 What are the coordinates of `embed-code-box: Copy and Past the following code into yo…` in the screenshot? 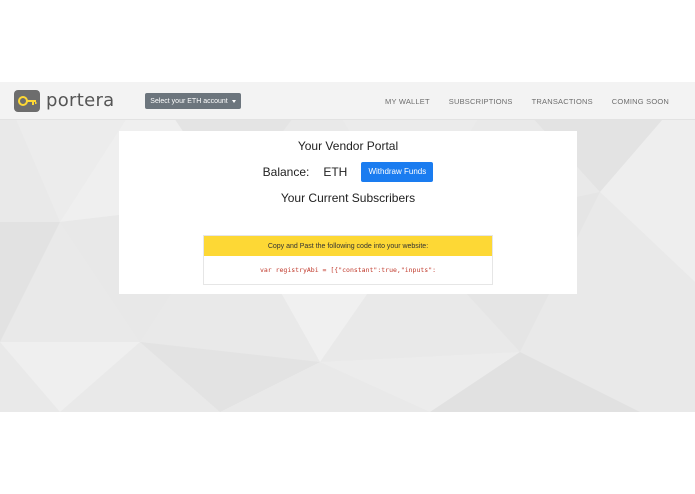 It's located at (348, 260).